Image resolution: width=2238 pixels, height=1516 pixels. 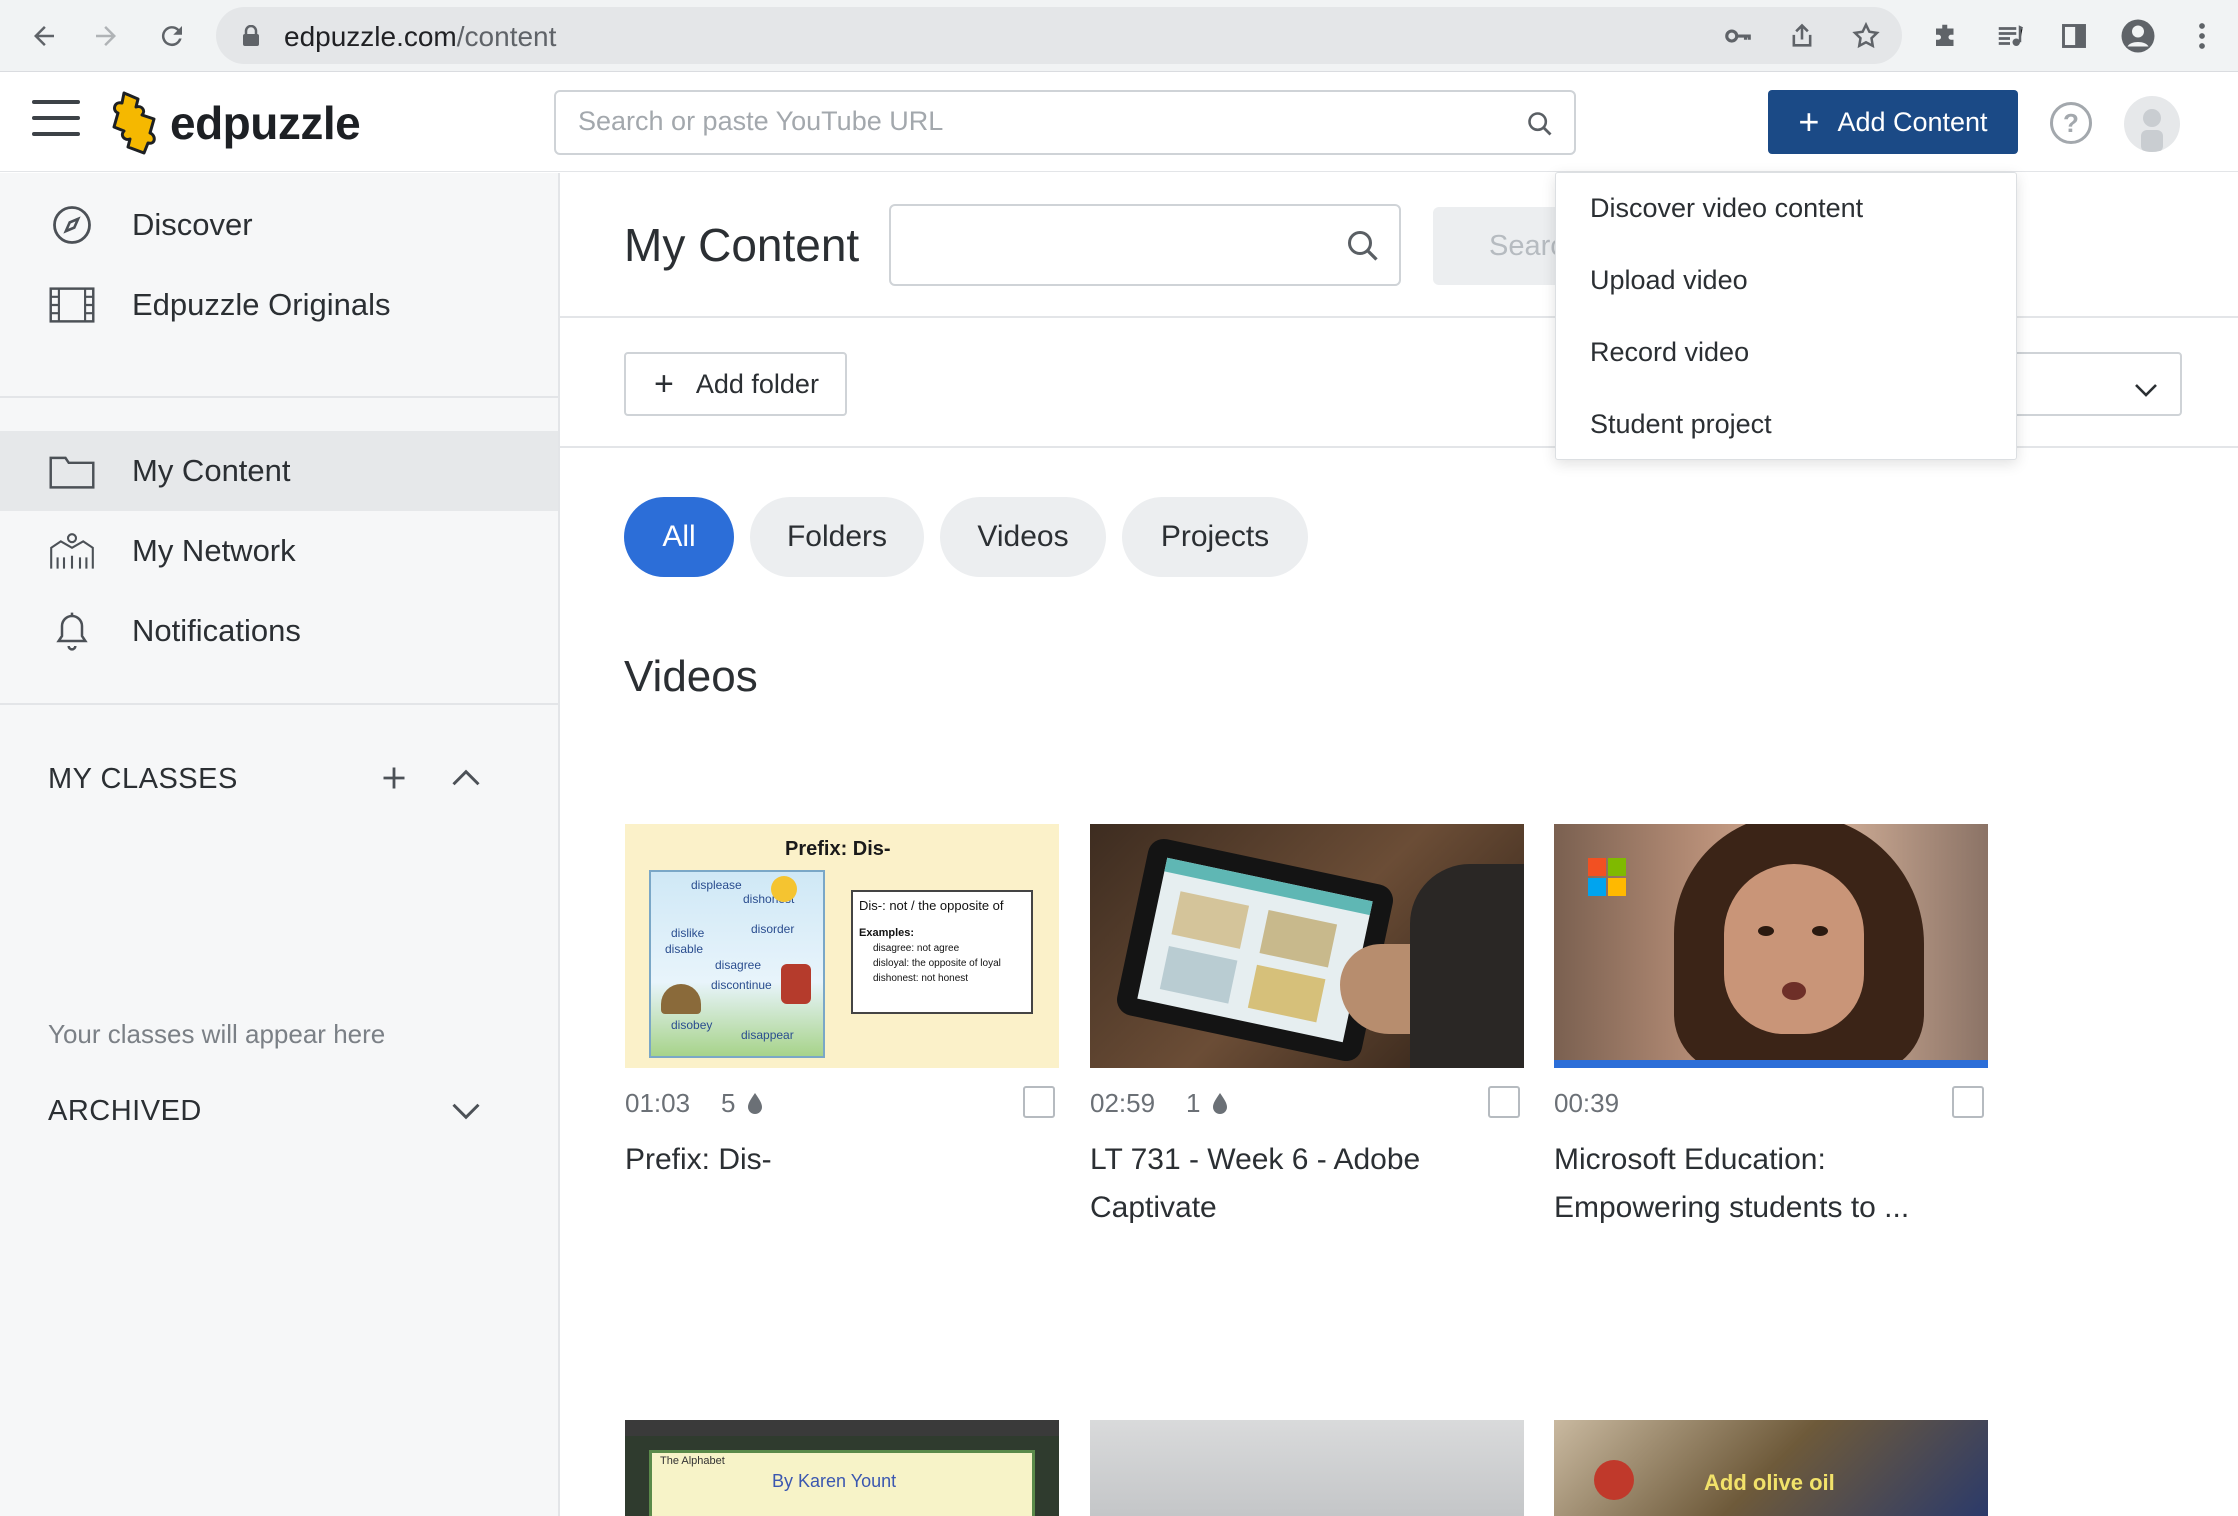 What do you see at coordinates (1307, 1098) in the screenshot?
I see `video-meta: 02:59 1` at bounding box center [1307, 1098].